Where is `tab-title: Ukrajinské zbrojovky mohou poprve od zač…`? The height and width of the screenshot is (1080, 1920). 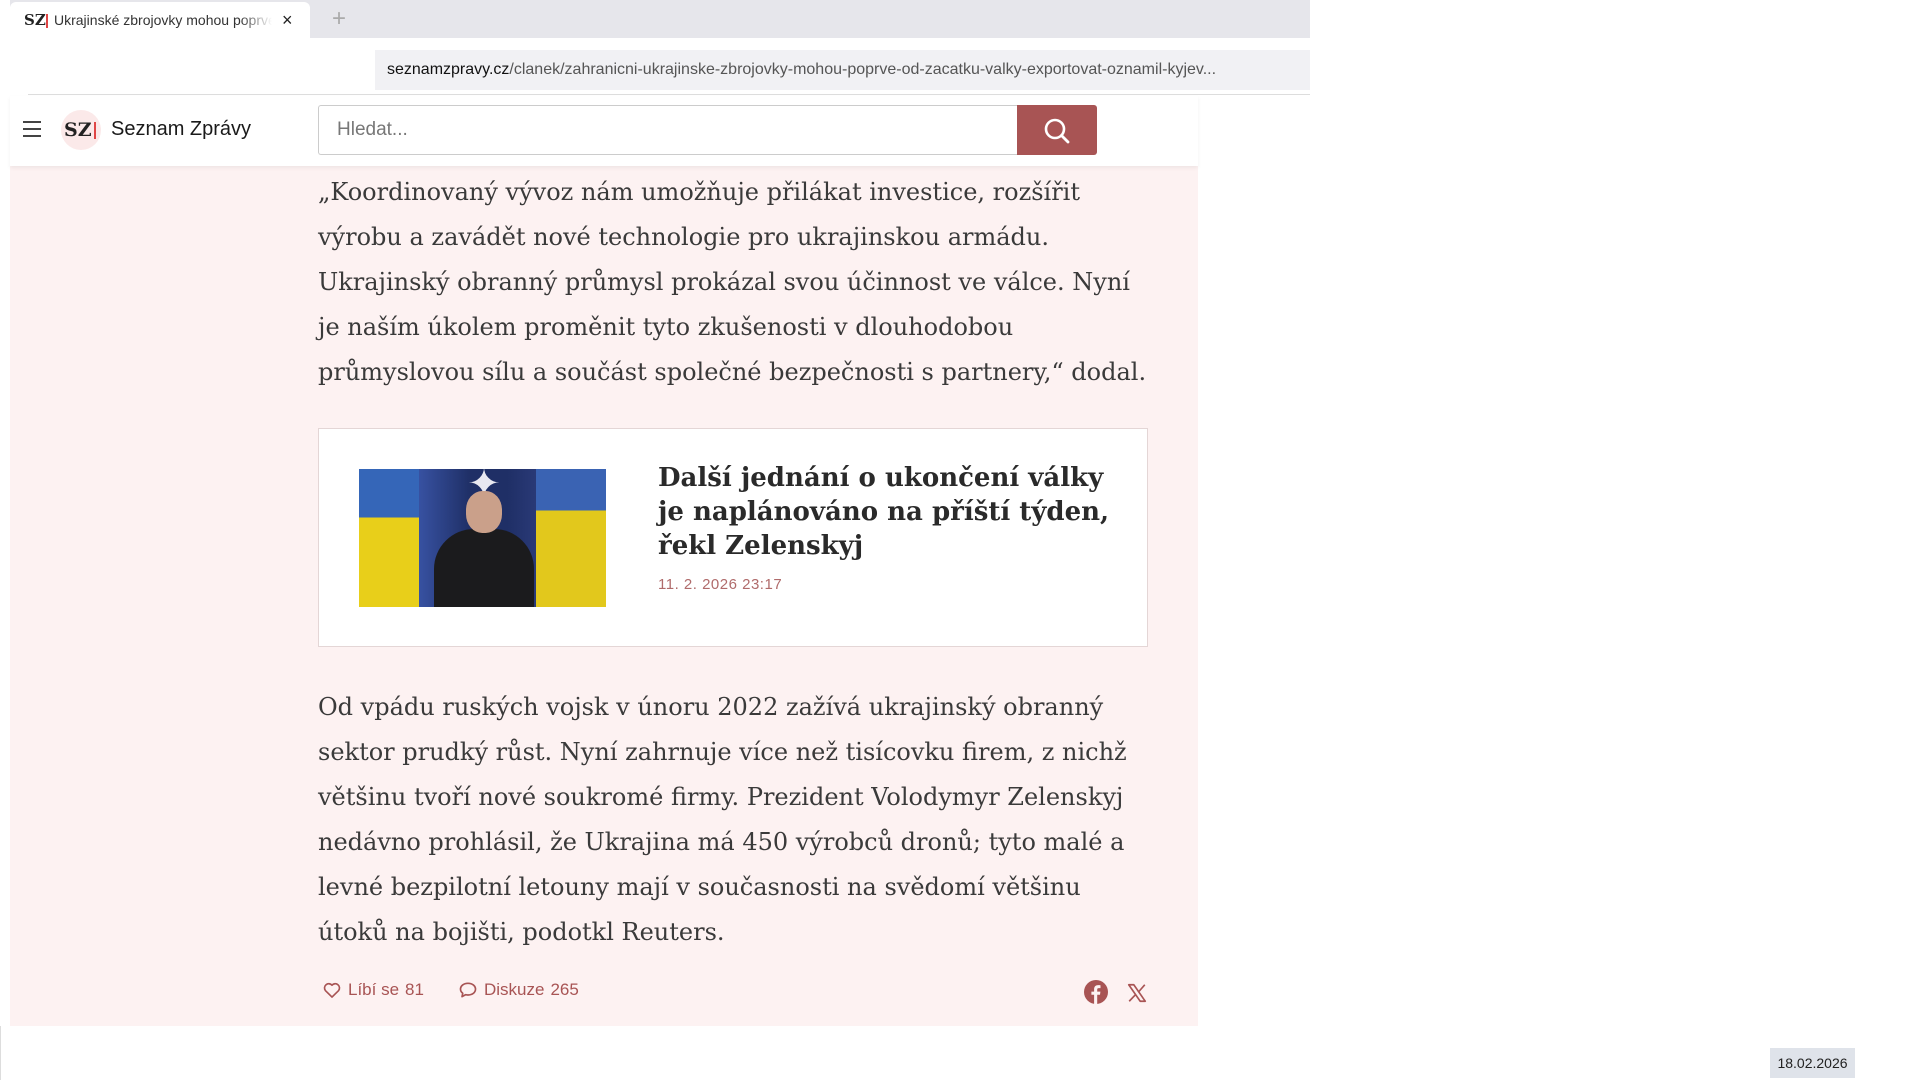 tab-title: Ukrajinské zbrojovky mohou poprve od zač… is located at coordinates (163, 20).